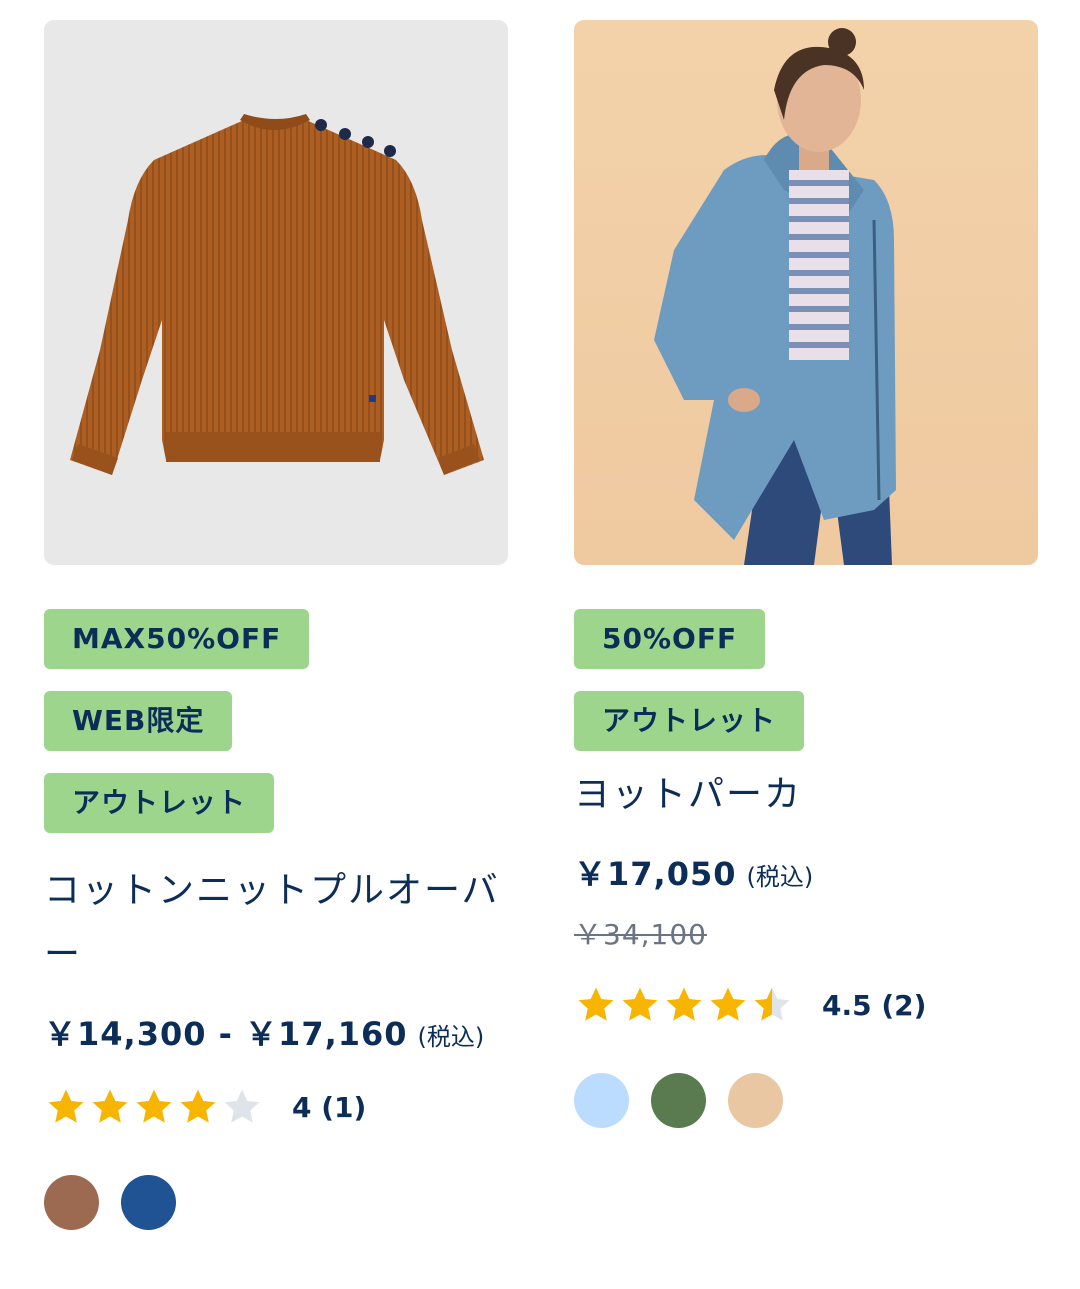  What do you see at coordinates (806, 795) in the screenshot?
I see `product-title: ヨットパーカ` at bounding box center [806, 795].